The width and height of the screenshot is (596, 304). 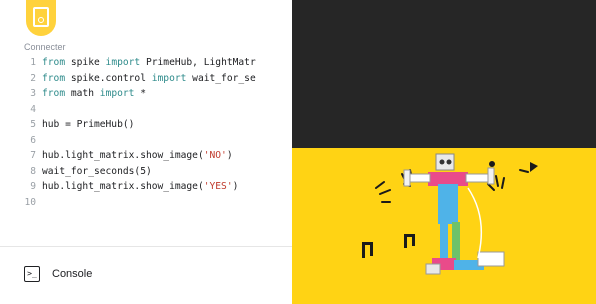 What do you see at coordinates (158, 203) in the screenshot?
I see `code-line: 10` at bounding box center [158, 203].